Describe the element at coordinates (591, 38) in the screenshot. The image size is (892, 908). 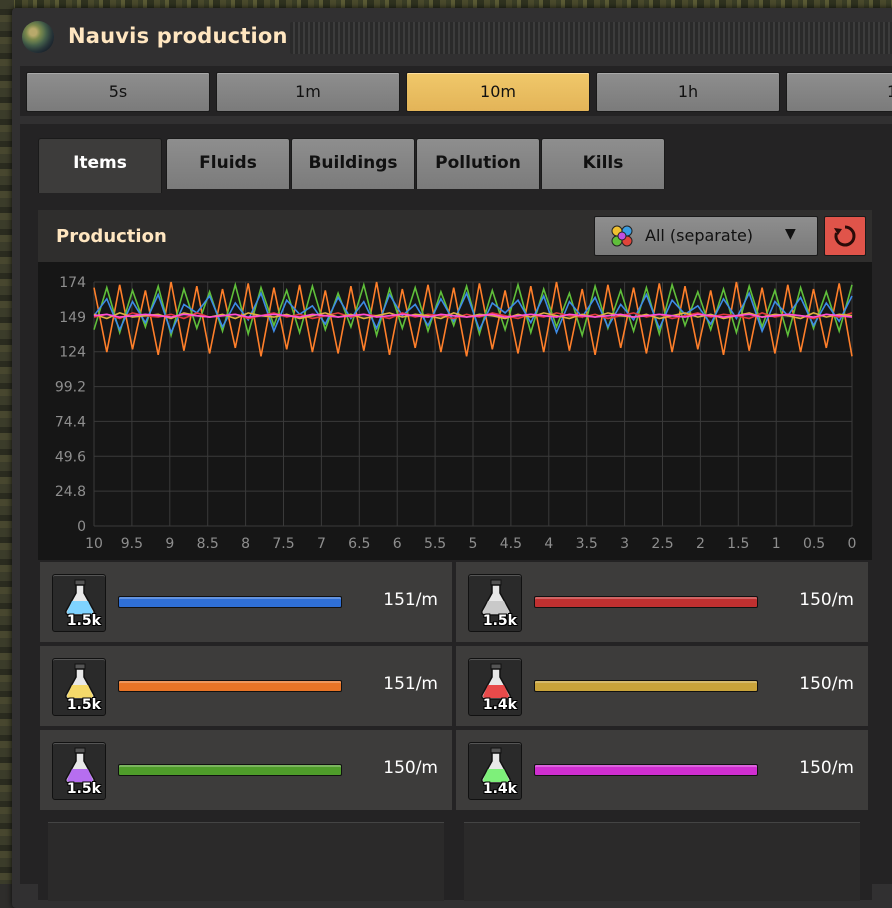
I see `drag-handle` at that location.